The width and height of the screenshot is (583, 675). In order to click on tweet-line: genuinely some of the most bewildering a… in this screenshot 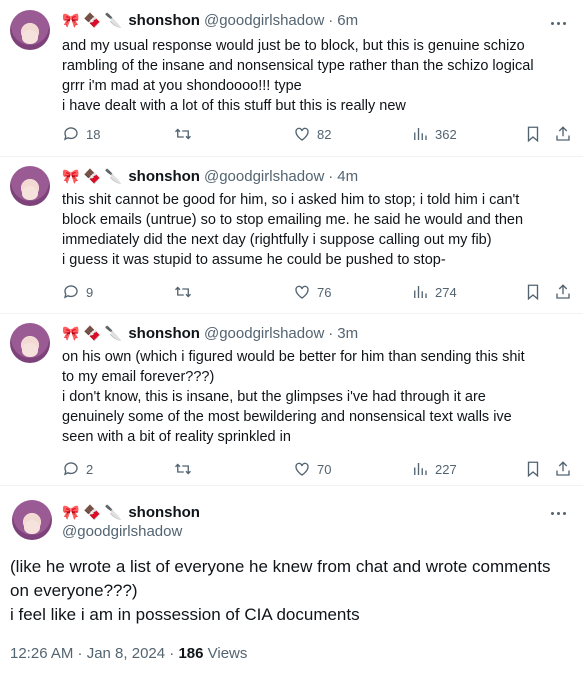, I will do `click(287, 417)`.